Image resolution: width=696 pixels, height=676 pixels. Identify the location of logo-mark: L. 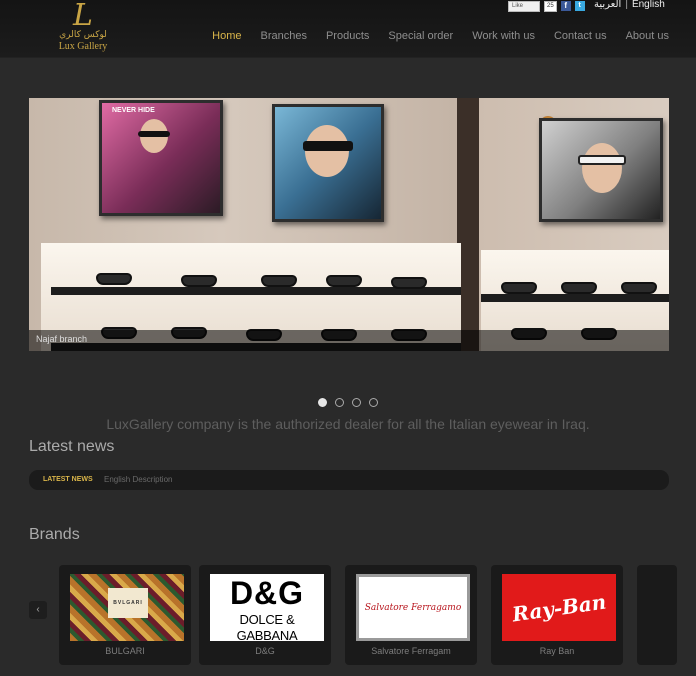
(83, 16).